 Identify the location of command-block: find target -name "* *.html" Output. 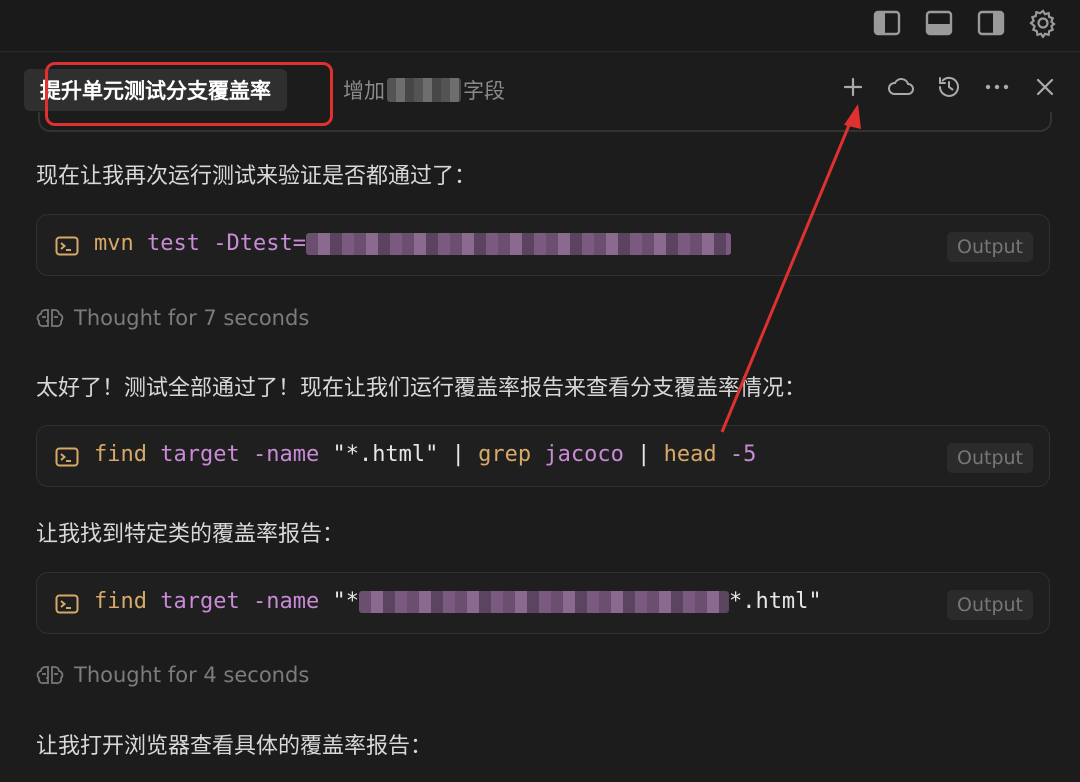
(543, 603).